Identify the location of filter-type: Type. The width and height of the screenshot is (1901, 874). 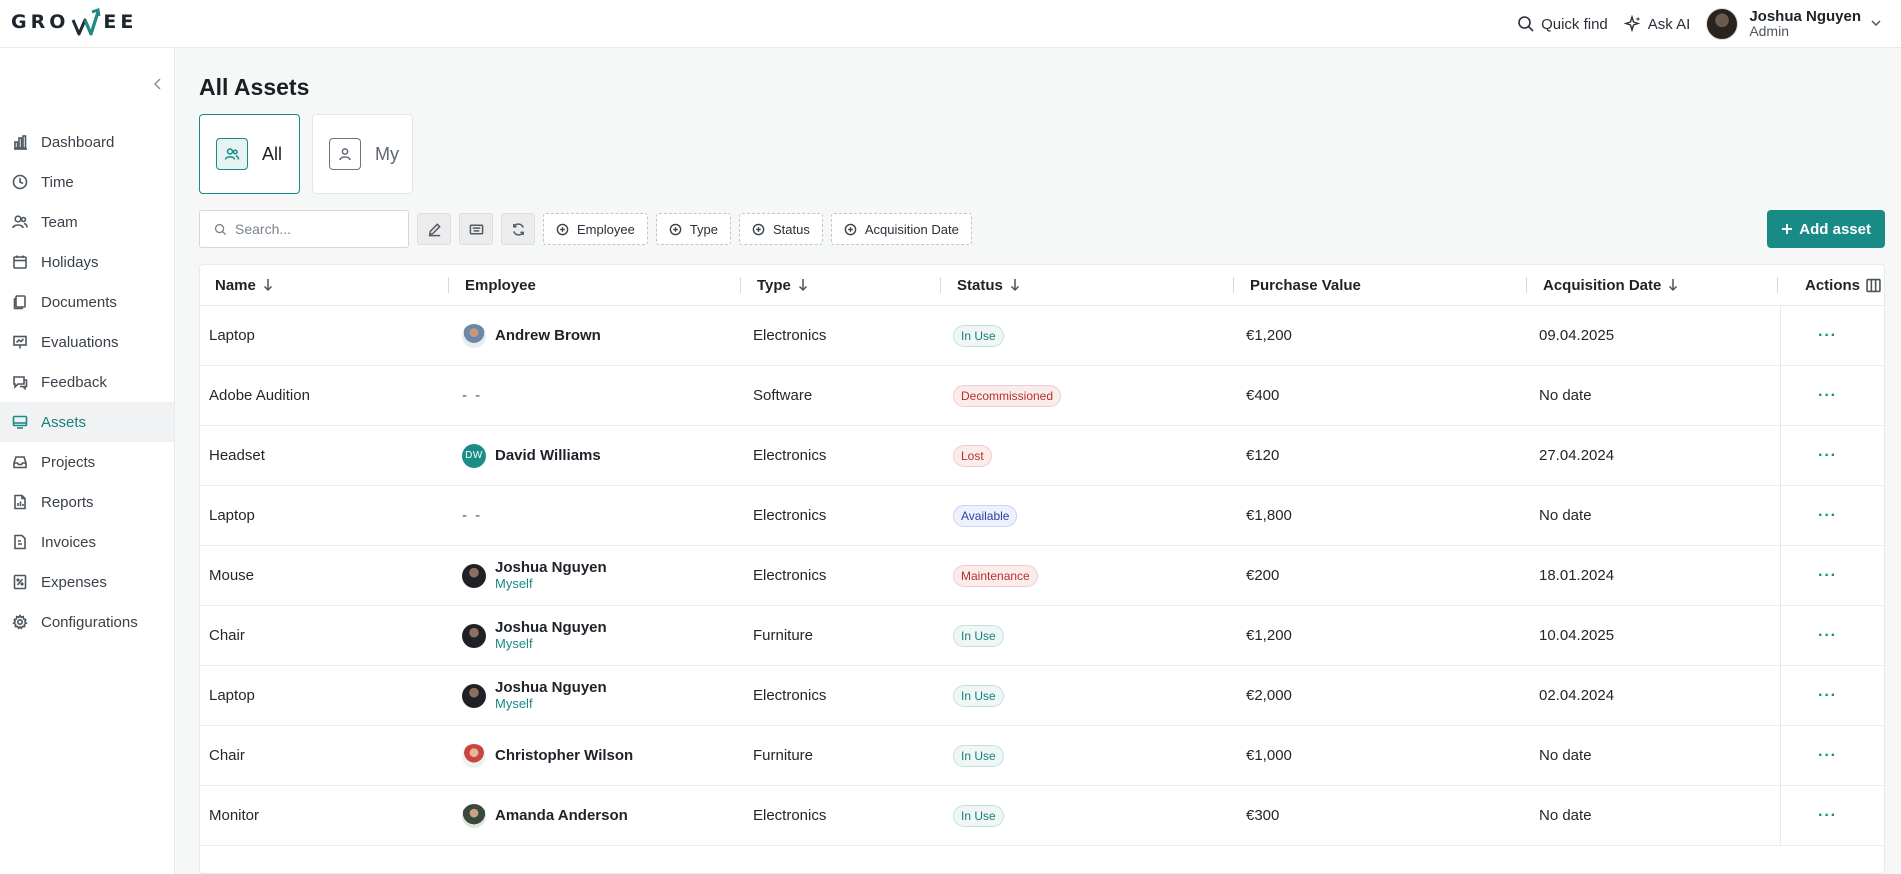
(693, 229).